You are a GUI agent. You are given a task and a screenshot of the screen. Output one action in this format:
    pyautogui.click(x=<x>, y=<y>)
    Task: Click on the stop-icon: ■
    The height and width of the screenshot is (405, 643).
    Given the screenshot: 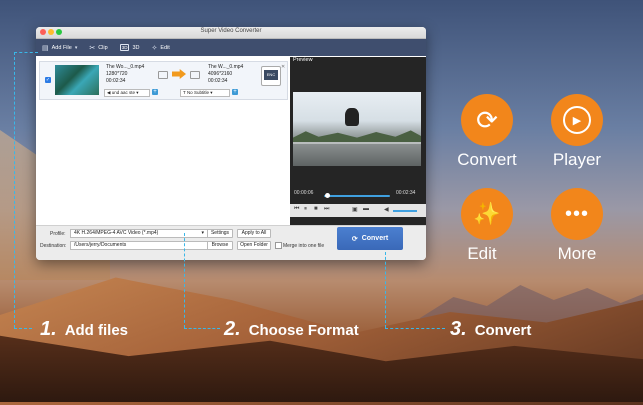 What is the action you would take?
    pyautogui.click(x=316, y=209)
    